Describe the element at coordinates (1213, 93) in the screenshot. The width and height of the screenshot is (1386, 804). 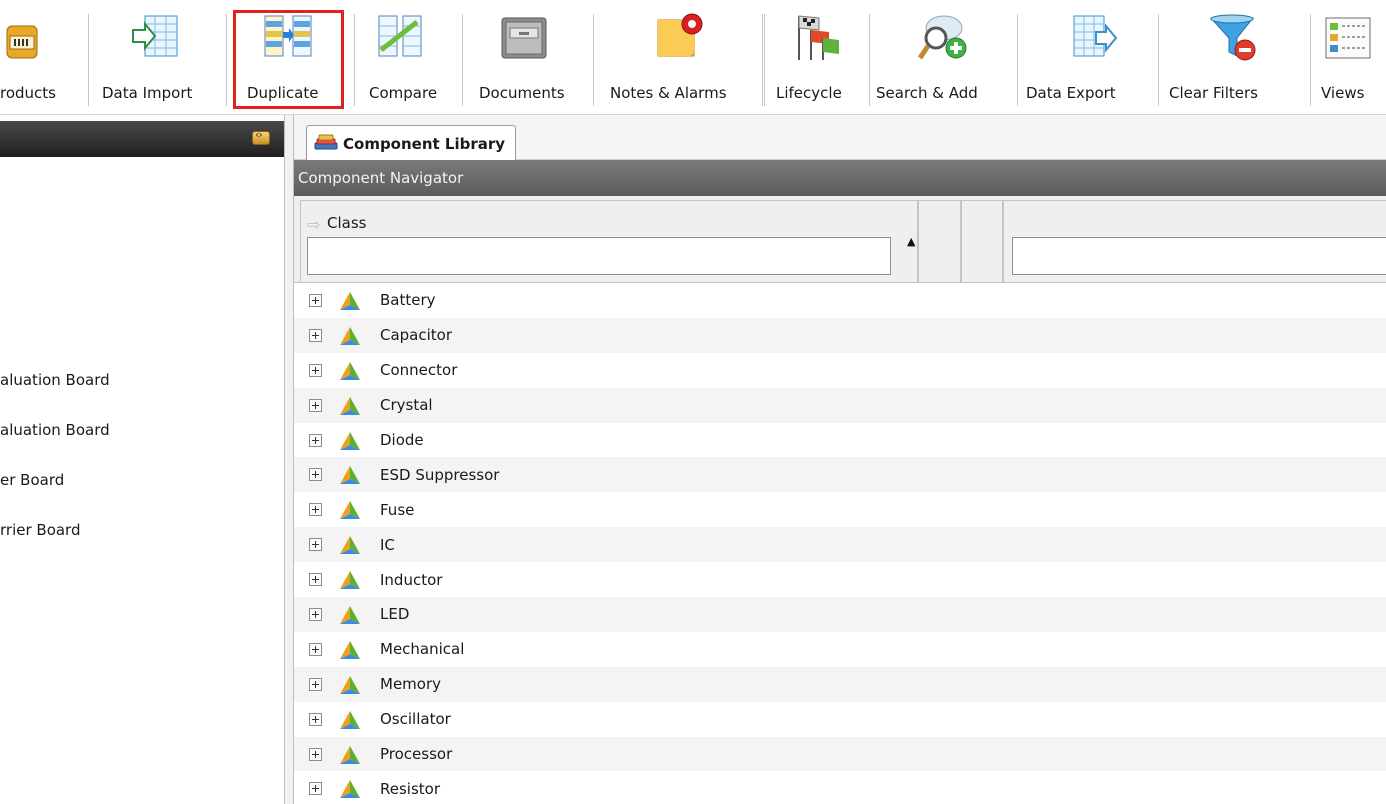
I see `clear-filters-label: Clear Filters` at that location.